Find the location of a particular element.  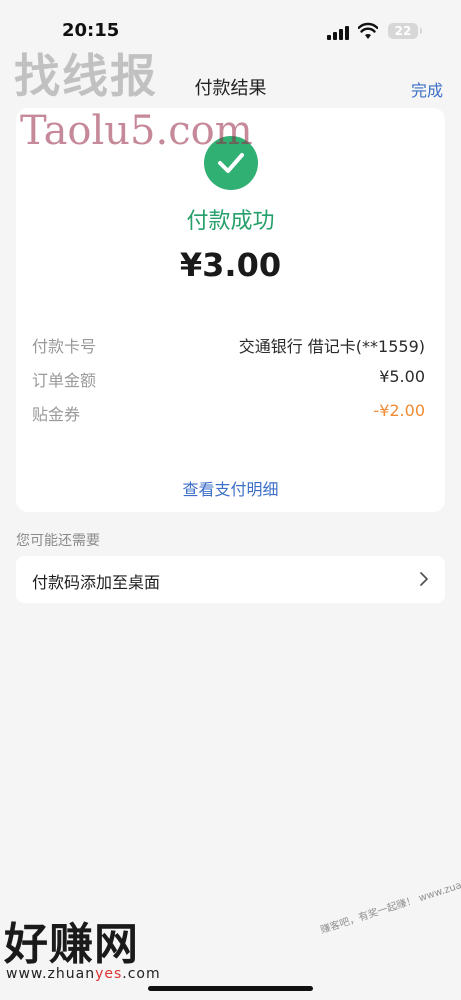

suggestions-heading: 您可能还需要 is located at coordinates (58, 541).